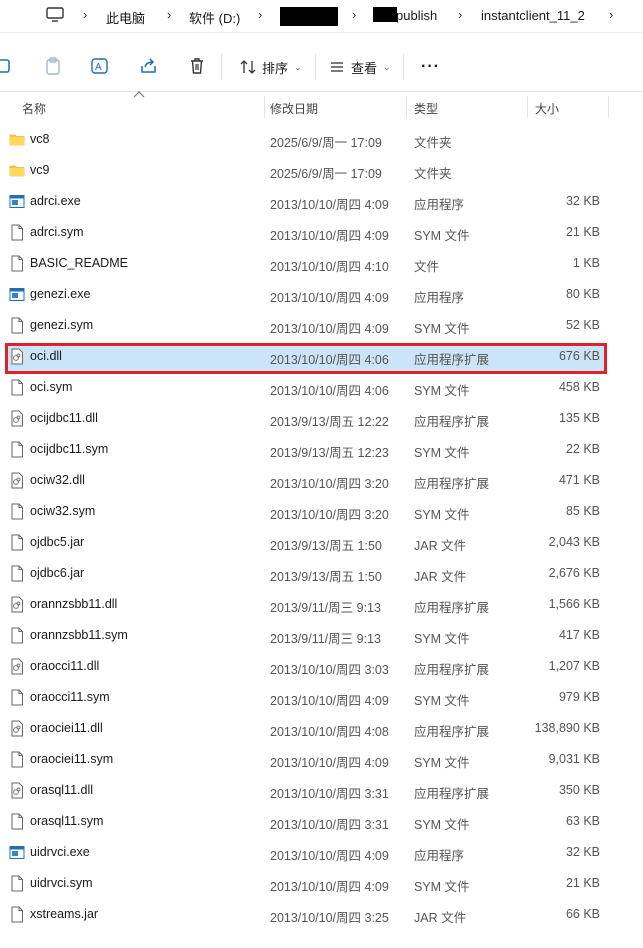  What do you see at coordinates (70, 697) in the screenshot?
I see `file-name: oraocci11.sym` at bounding box center [70, 697].